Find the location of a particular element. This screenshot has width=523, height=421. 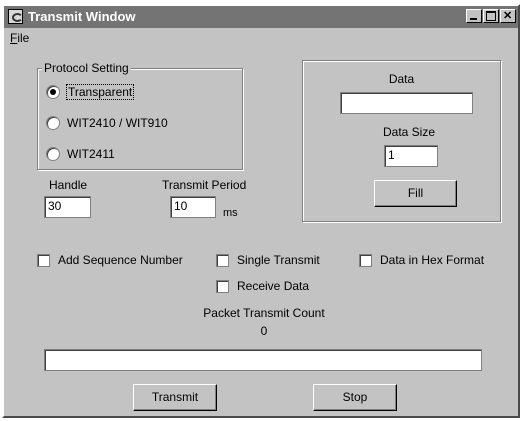

transmit-period-label: Transmit Period is located at coordinates (204, 185).